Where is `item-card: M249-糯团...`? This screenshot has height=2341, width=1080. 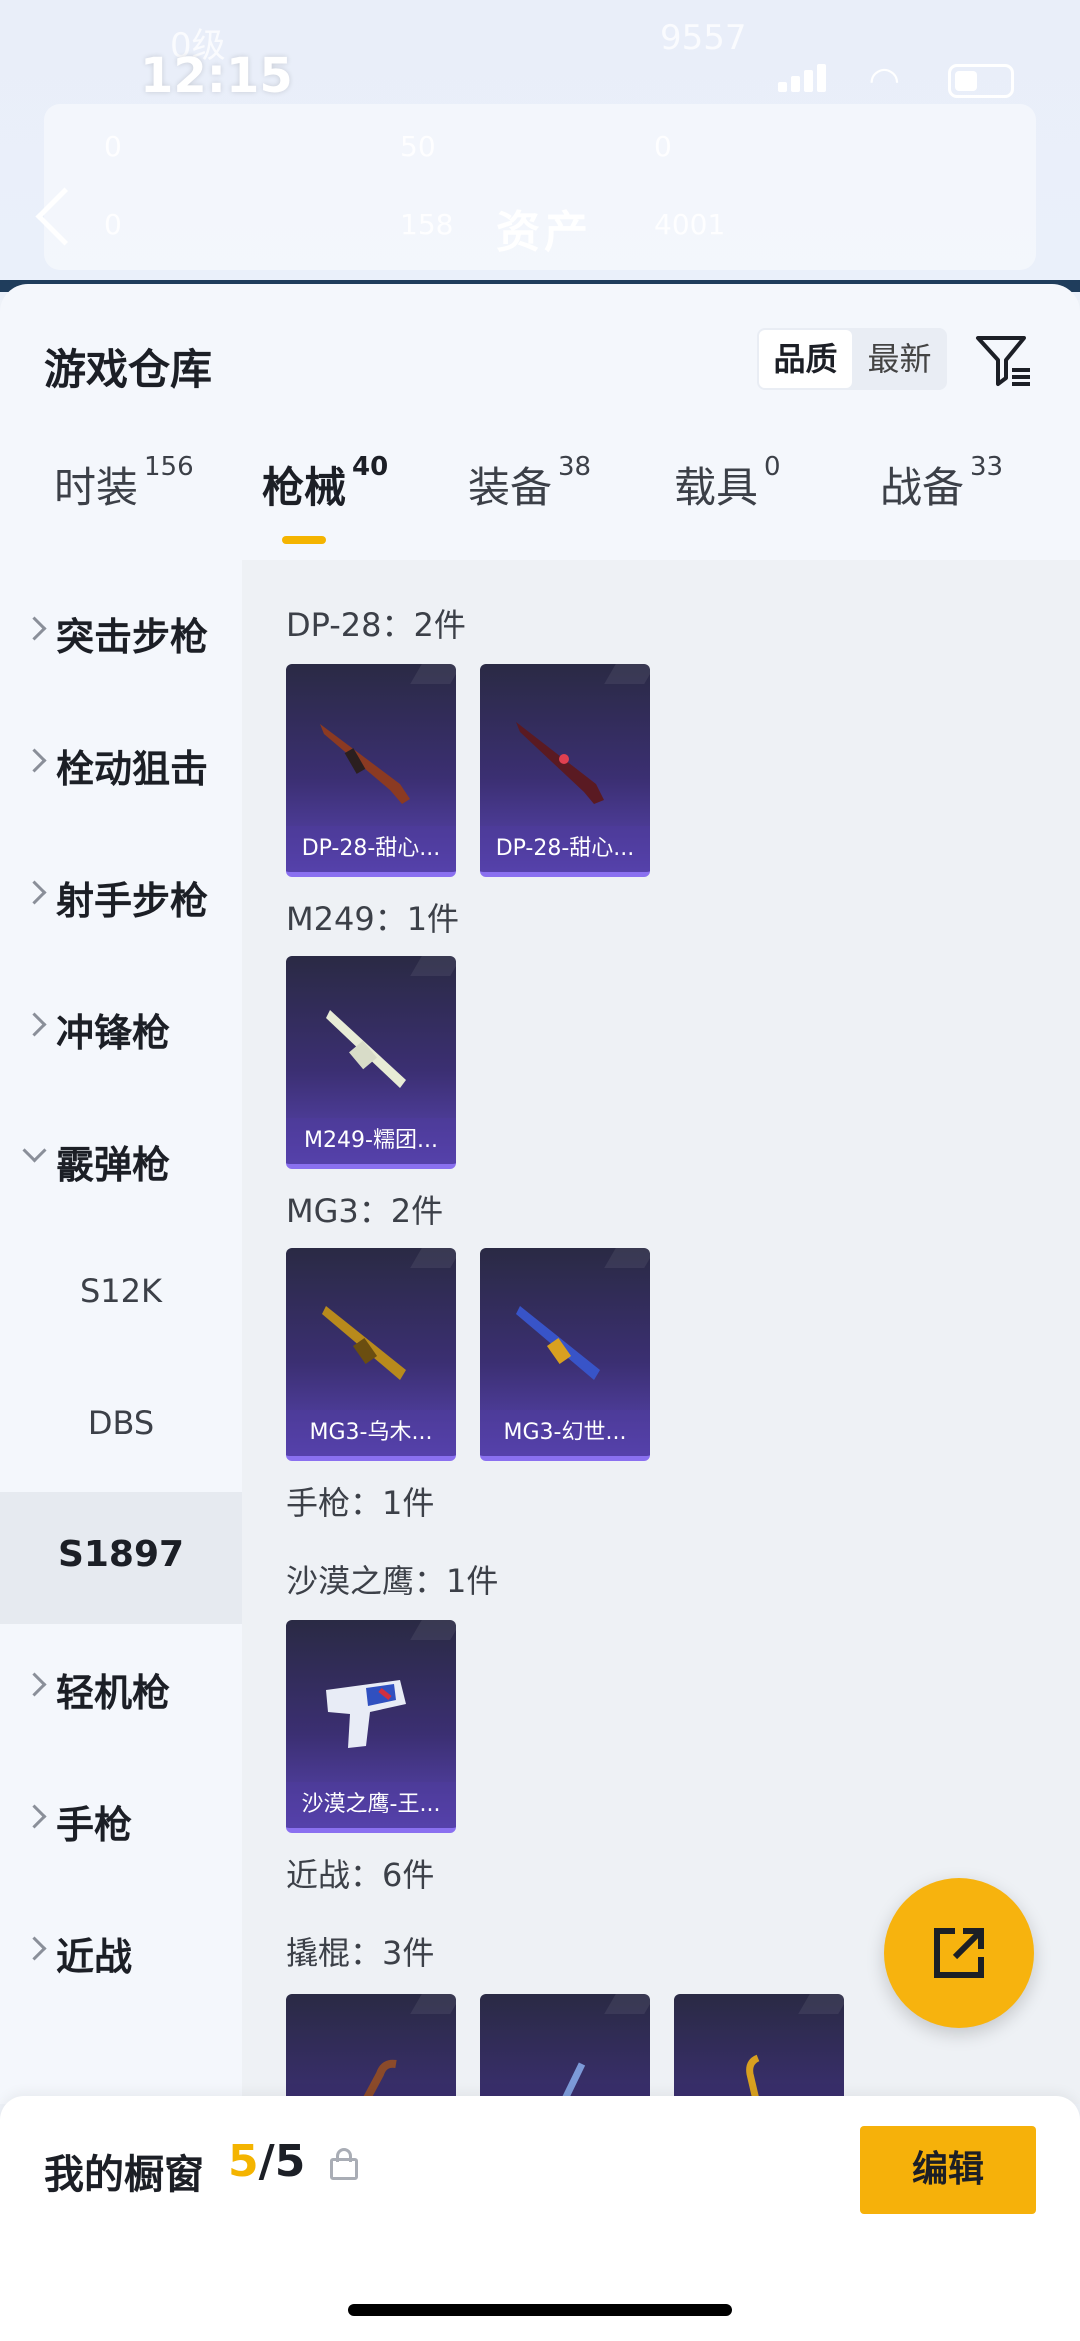 item-card: M249-糯团... is located at coordinates (371, 1062).